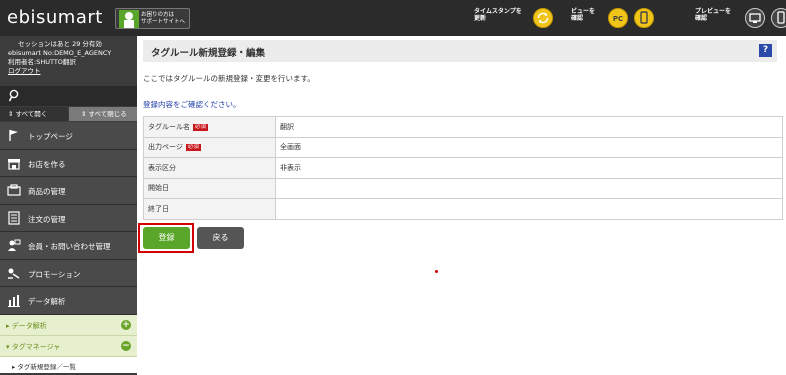 Image resolution: width=786 pixels, height=375 pixels. I want to click on table-row: 表示区分 非表示, so click(463, 168).